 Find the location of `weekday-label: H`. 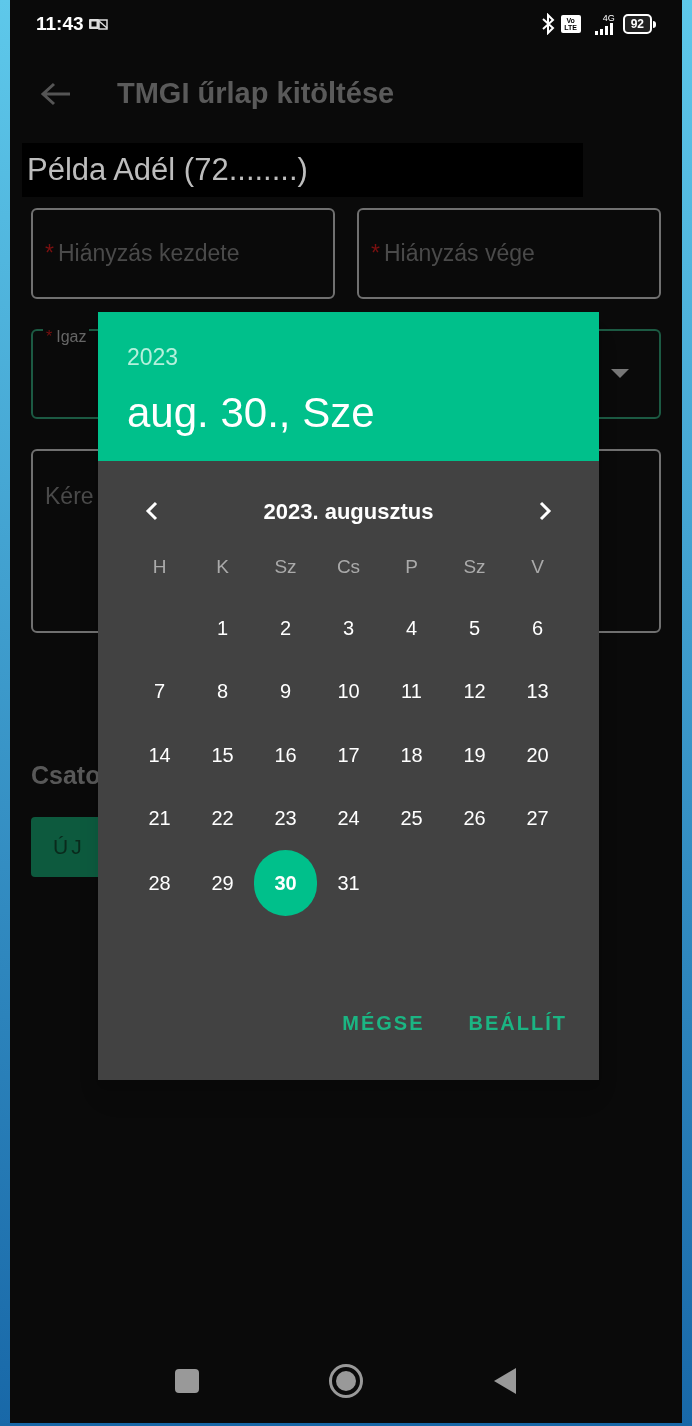

weekday-label: H is located at coordinates (159, 566).